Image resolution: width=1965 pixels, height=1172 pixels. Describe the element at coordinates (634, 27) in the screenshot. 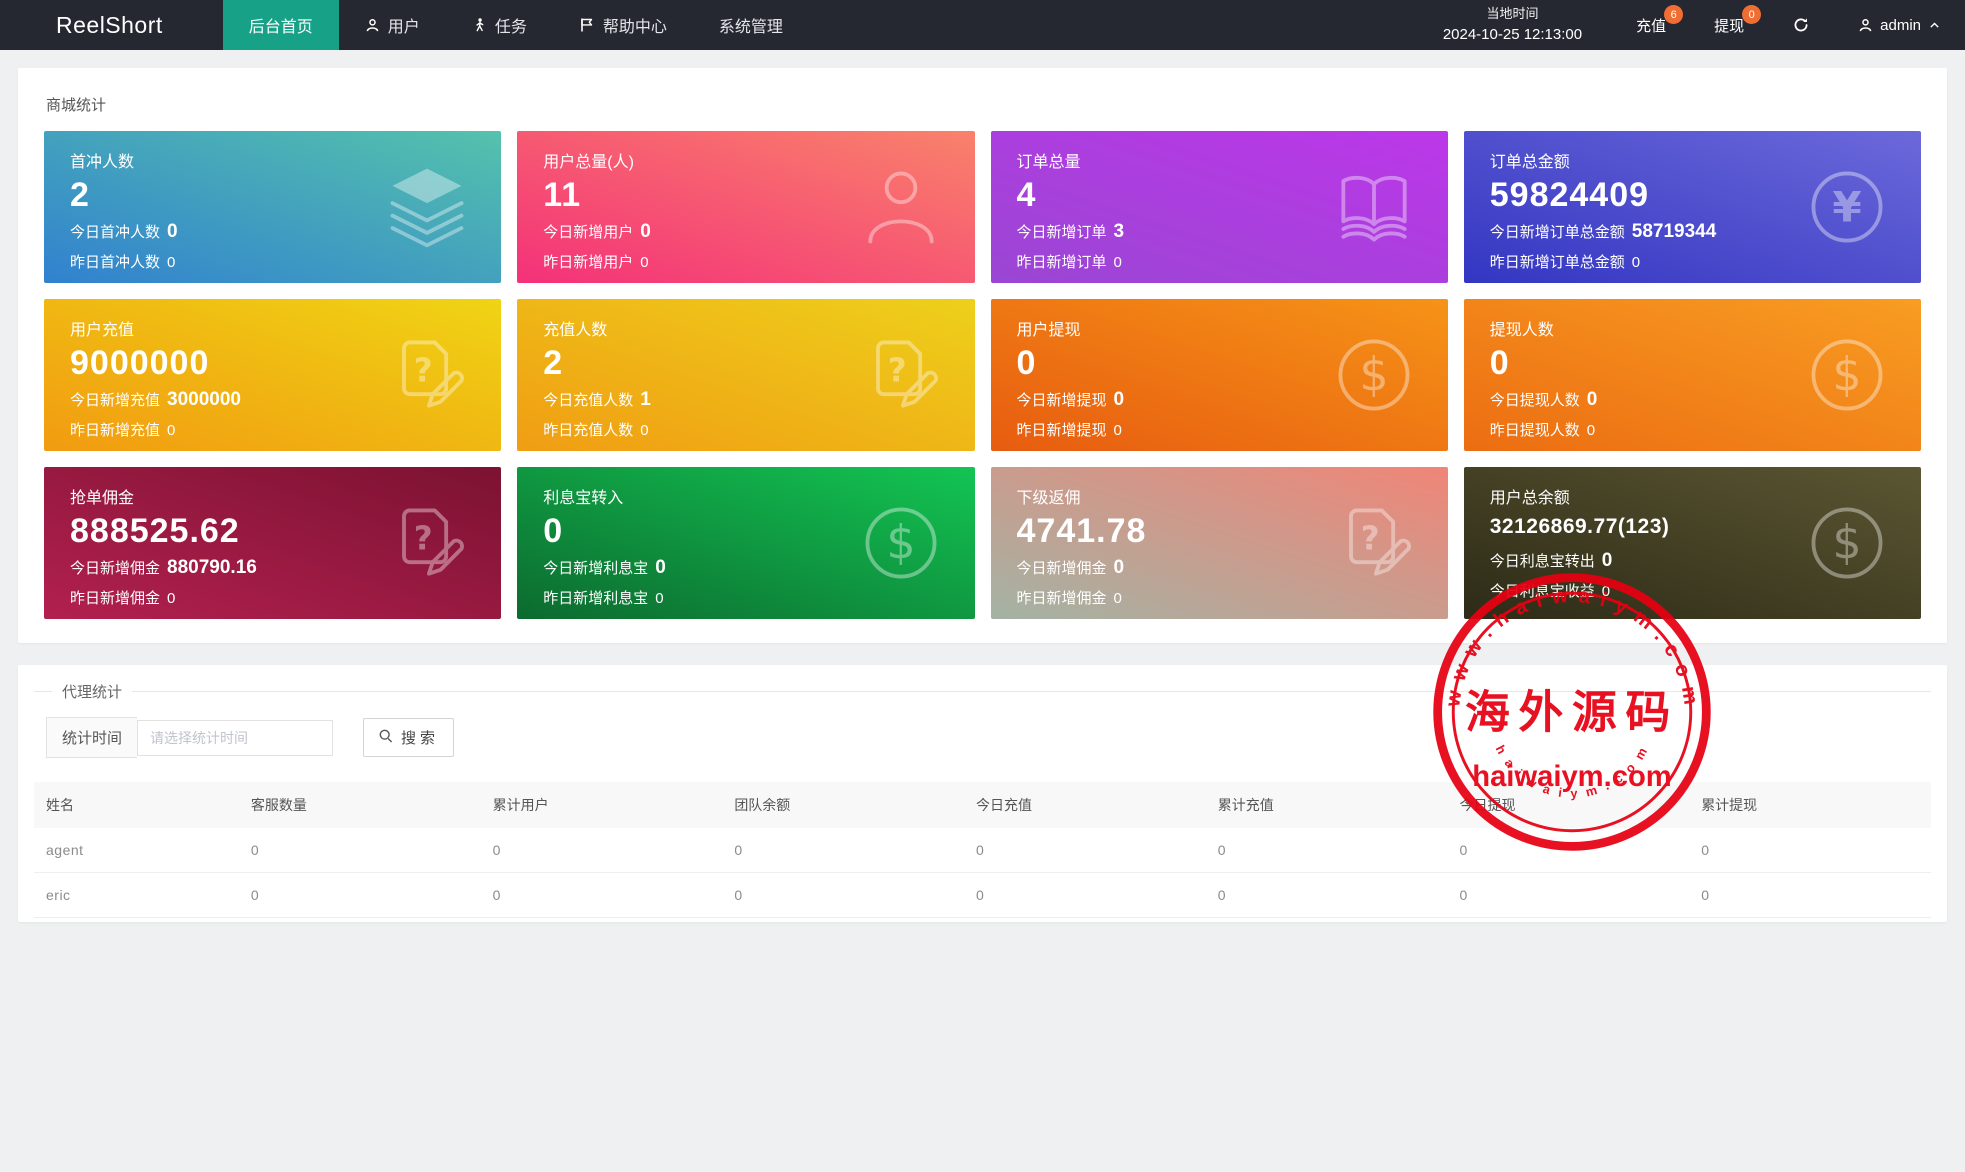

I see `nav-item-label: 帮助中心` at that location.